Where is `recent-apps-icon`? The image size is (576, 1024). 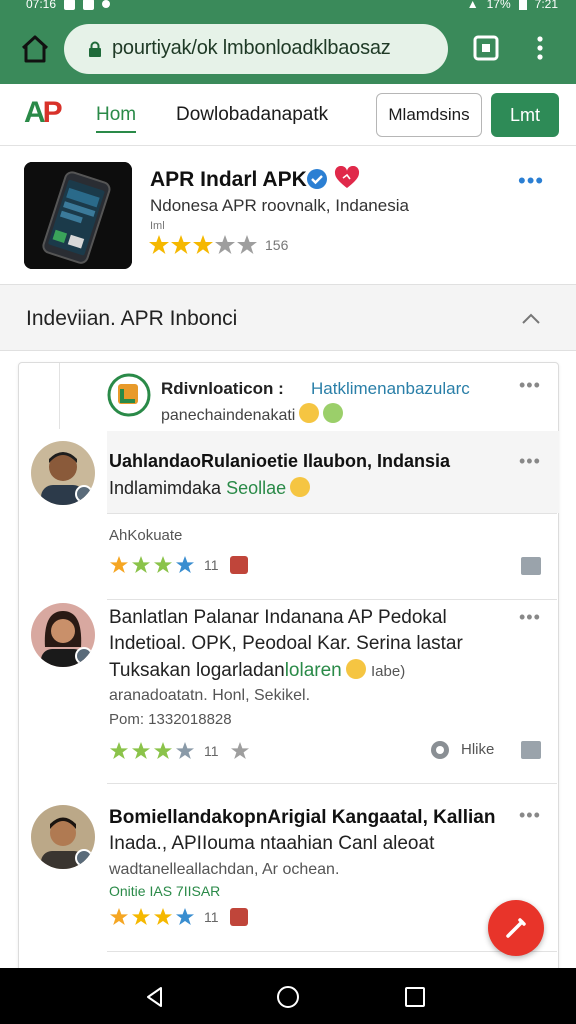 recent-apps-icon is located at coordinates (415, 997).